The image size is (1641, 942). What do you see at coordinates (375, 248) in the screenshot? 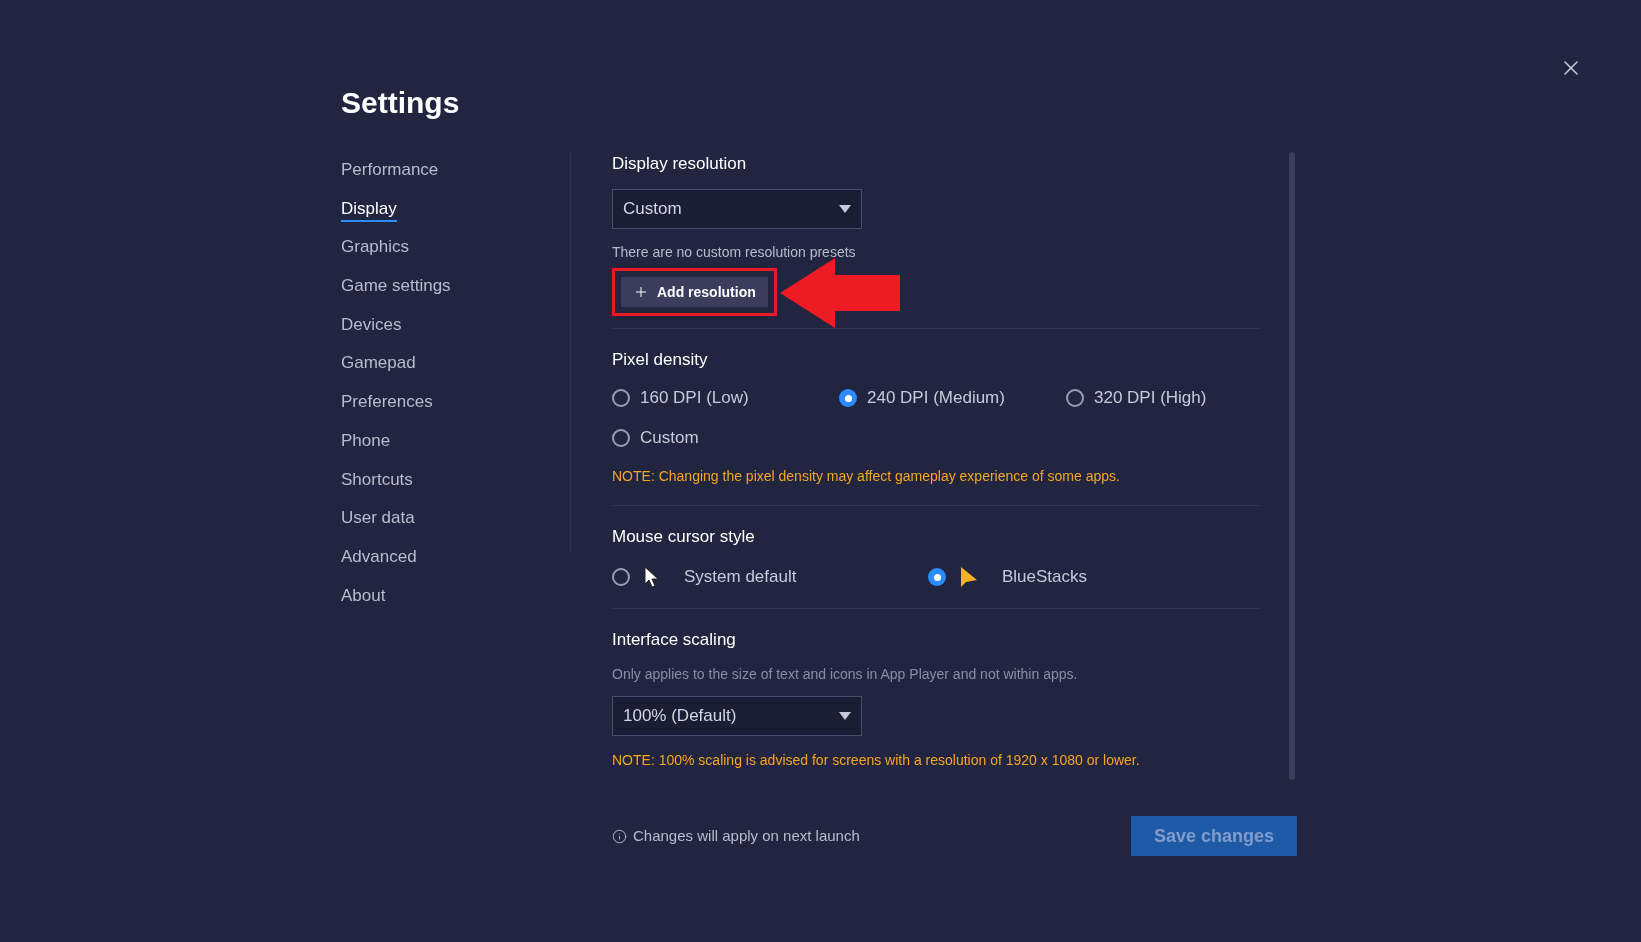
I see `nav-item: Graphics` at bounding box center [375, 248].